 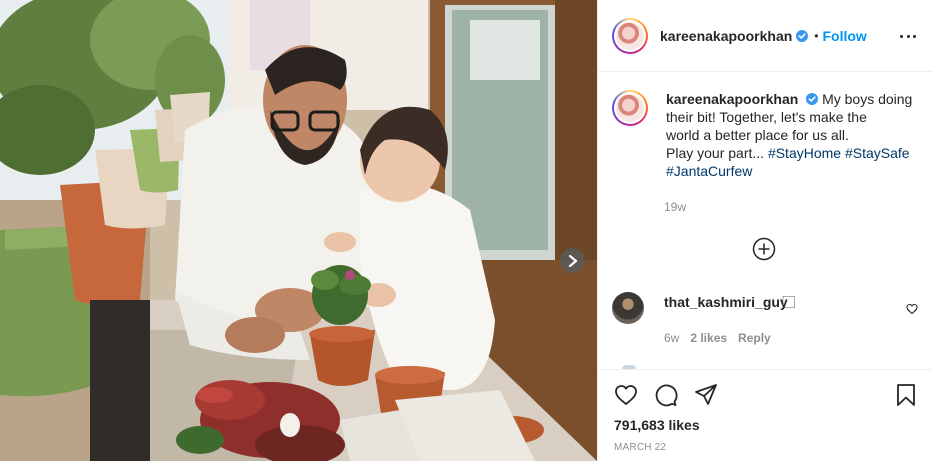 I want to click on caption-avatar, so click(x=630, y=108).